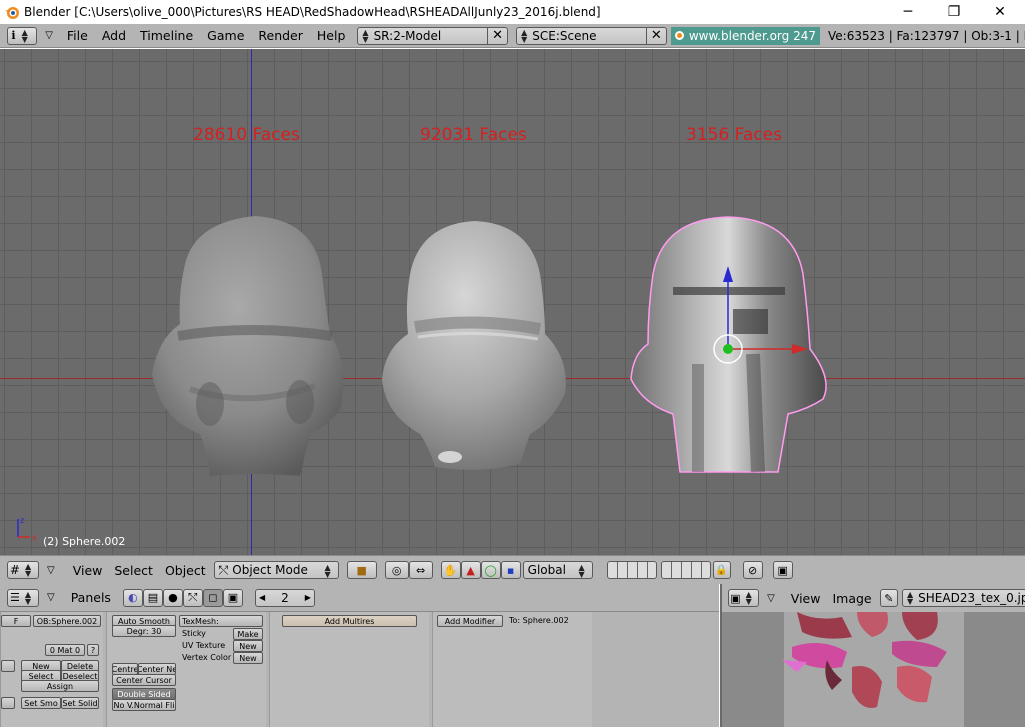  I want to click on modifier-target-label: To: Sphere.002, so click(539, 620).